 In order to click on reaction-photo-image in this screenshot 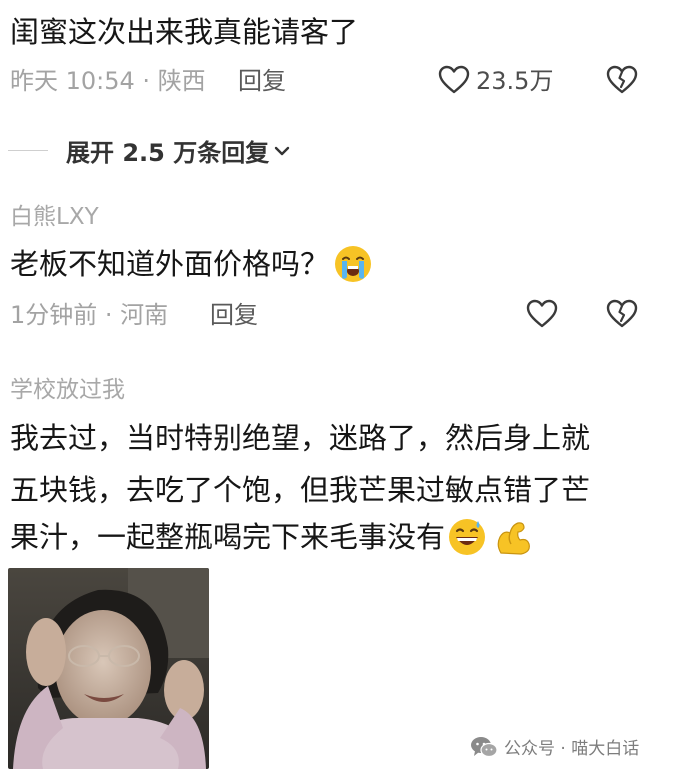, I will do `click(108, 668)`.